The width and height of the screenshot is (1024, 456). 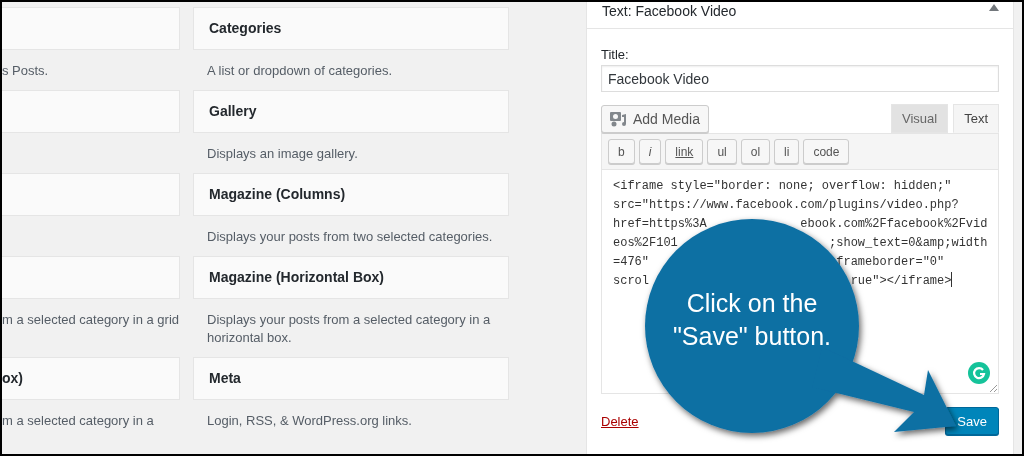 I want to click on editor-tab: Text, so click(x=976, y=118).